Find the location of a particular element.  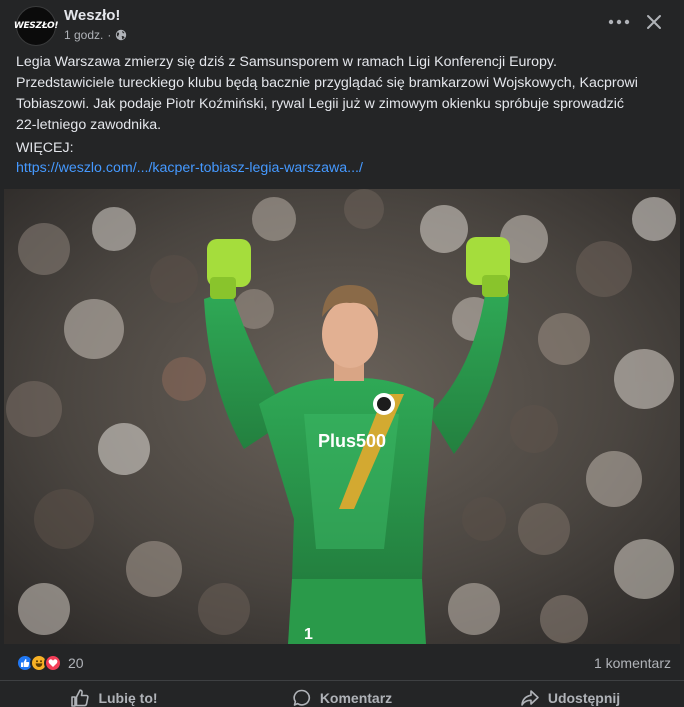

action-bar: Lubię to! Komentarz Udostępnij is located at coordinates (342, 693).